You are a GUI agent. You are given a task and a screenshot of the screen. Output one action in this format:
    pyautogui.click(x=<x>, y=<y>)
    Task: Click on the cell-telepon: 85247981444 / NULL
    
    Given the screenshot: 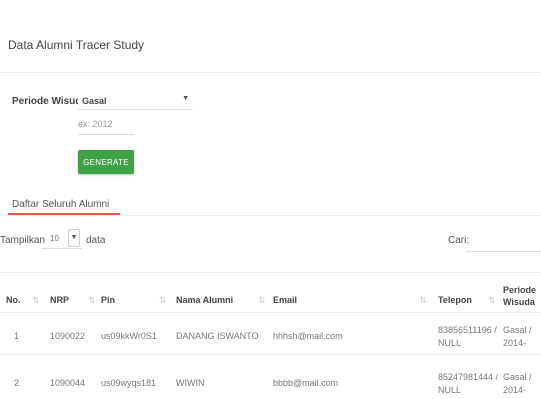 What is the action you would take?
    pyautogui.click(x=468, y=383)
    